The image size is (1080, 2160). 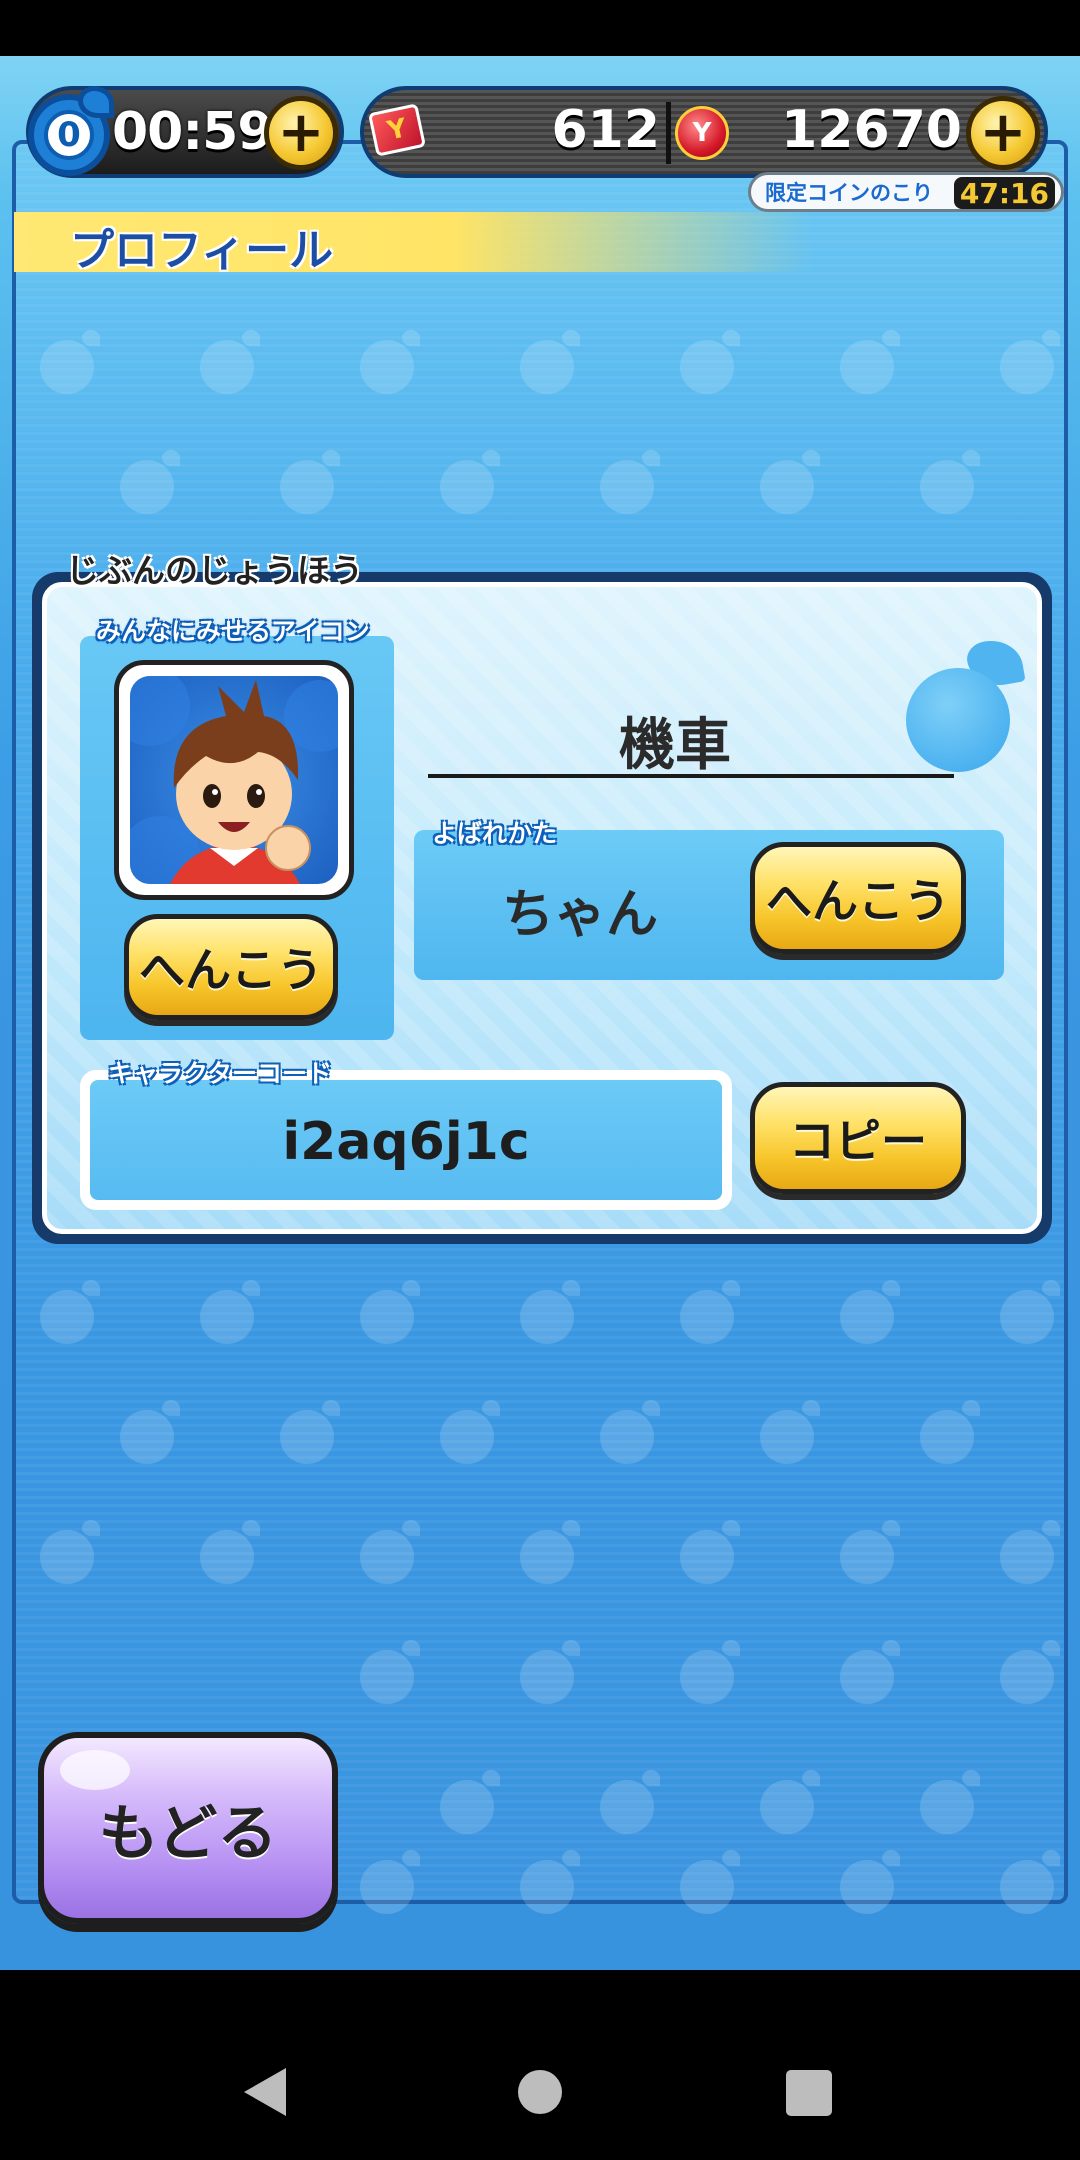 I want to click on drop-icon, so click(x=958, y=720).